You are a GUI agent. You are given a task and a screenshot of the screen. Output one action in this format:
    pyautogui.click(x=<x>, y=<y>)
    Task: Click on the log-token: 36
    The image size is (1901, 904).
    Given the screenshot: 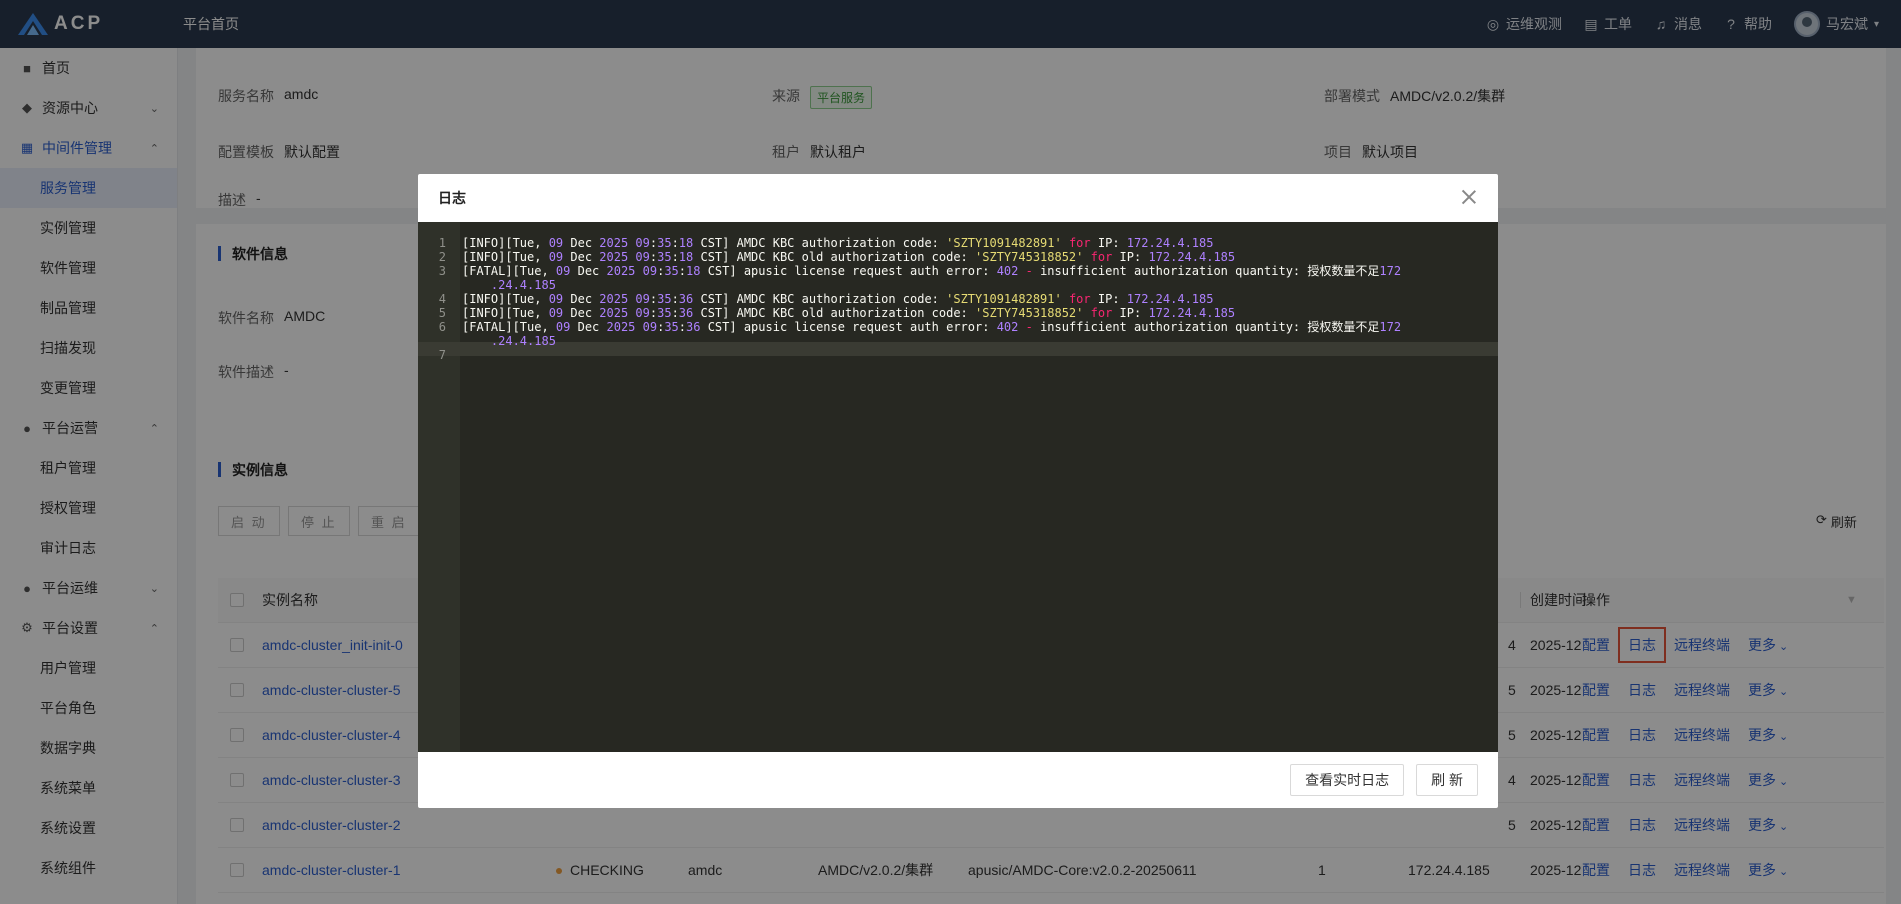 What is the action you would take?
    pyautogui.click(x=686, y=299)
    